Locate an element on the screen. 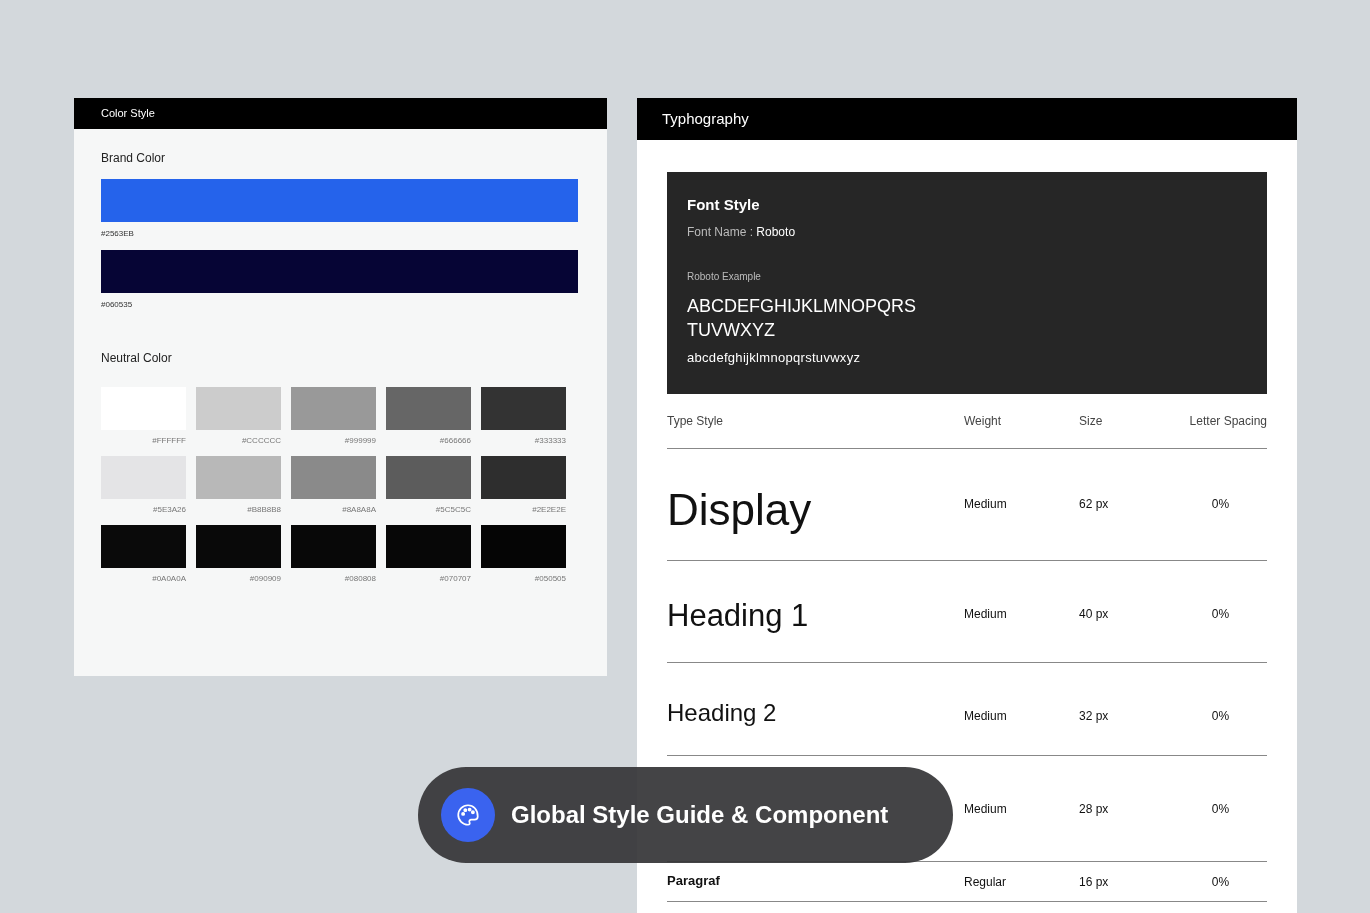 The width and height of the screenshot is (1370, 913). type-style-sample: Heading 1 is located at coordinates (738, 615).